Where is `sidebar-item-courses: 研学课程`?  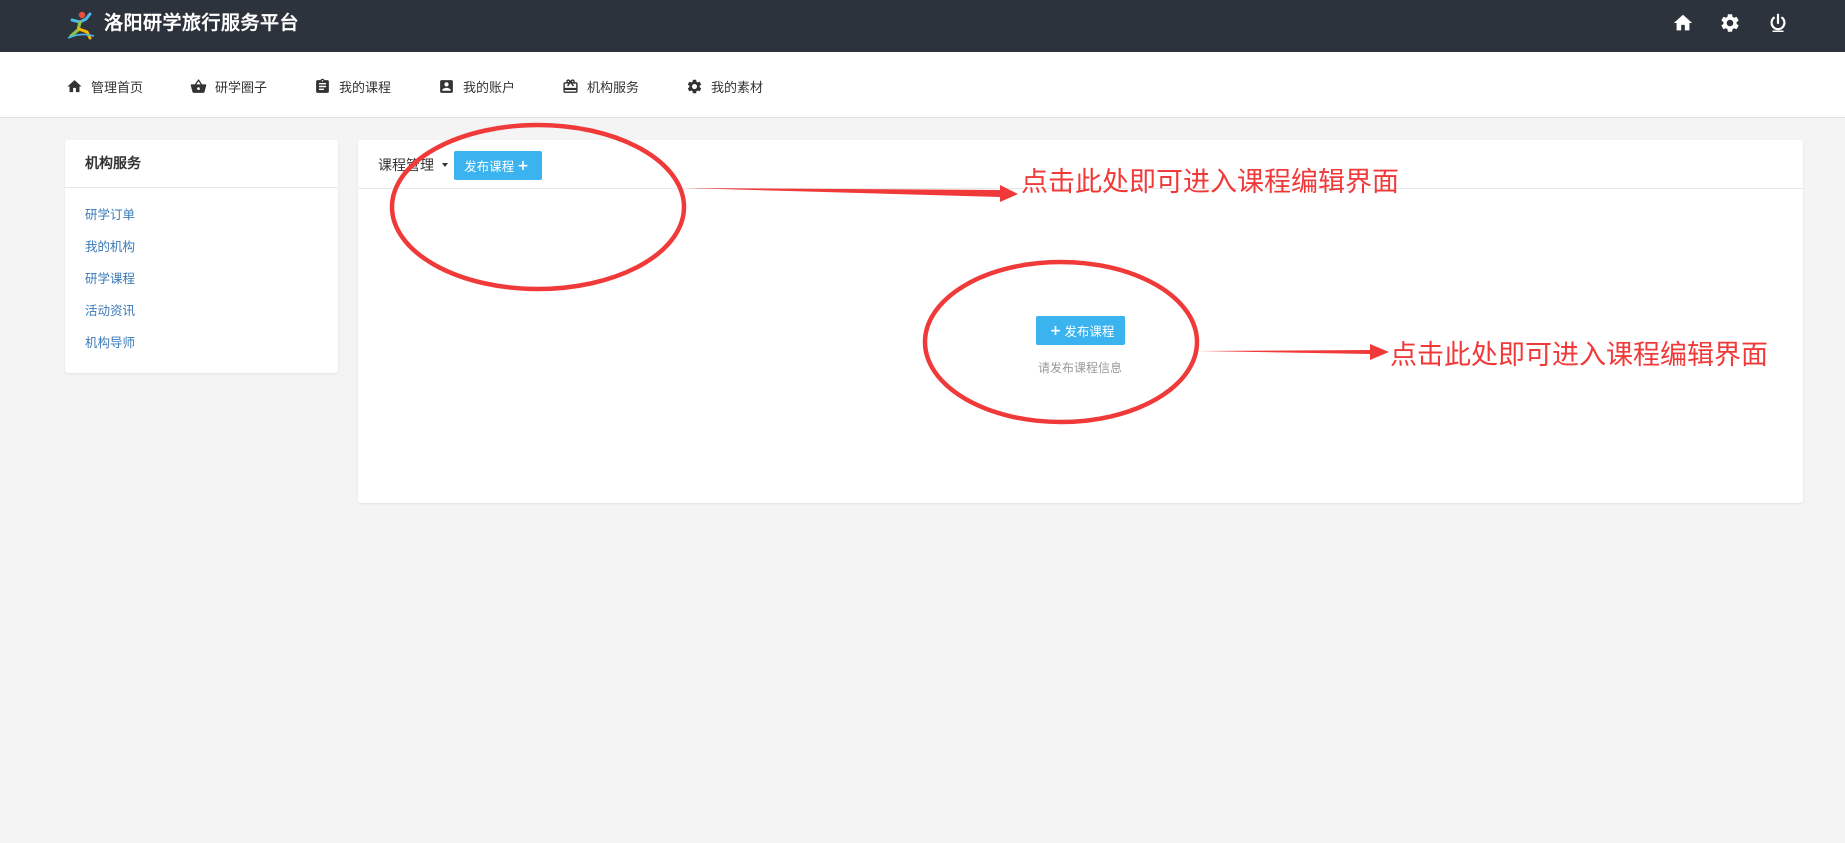 sidebar-item-courses: 研学课程 is located at coordinates (201, 286).